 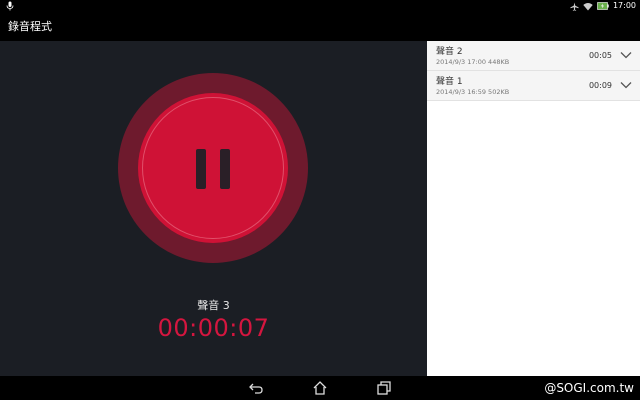 What do you see at coordinates (588, 6) in the screenshot?
I see `wifi-icon` at bounding box center [588, 6].